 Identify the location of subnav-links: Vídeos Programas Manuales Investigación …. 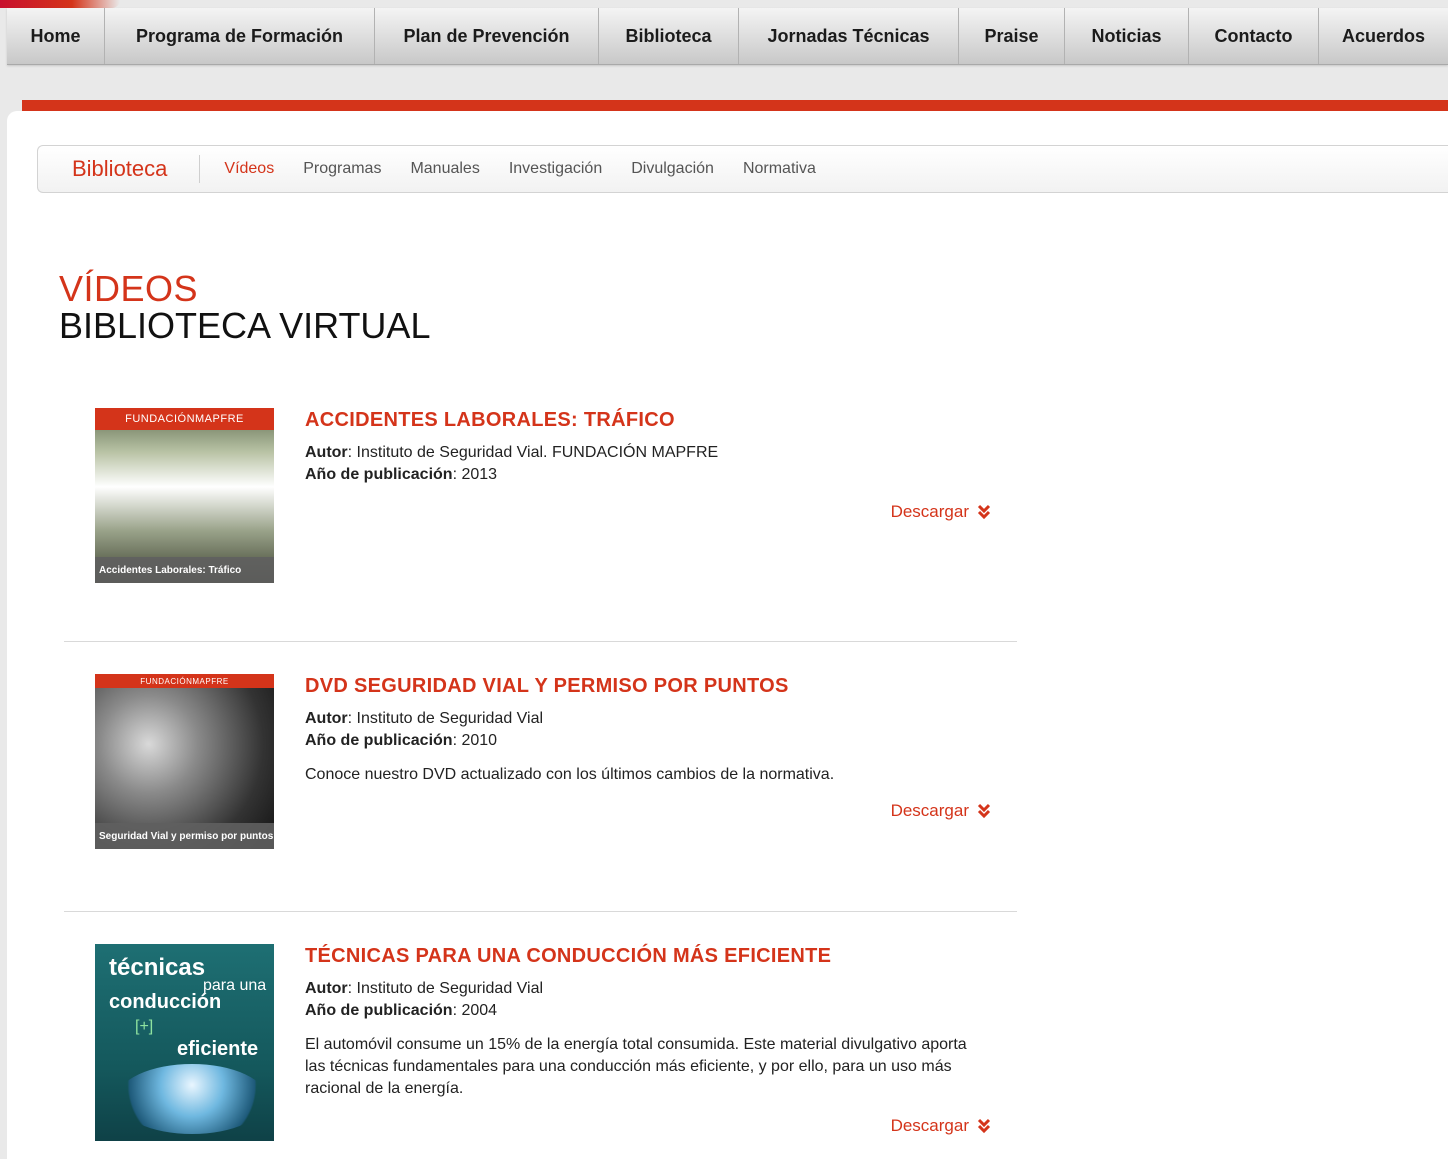
(522, 169).